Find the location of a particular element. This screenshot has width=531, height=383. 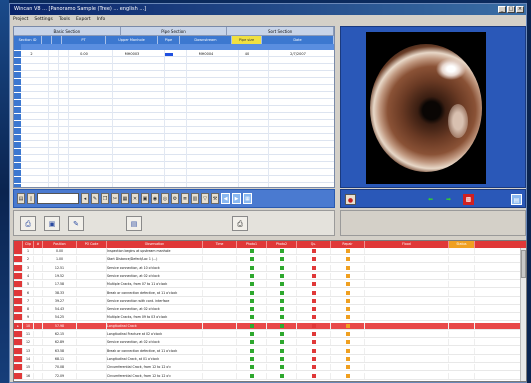

tab-pipe-section: Pipe Section is located at coordinates (174, 31).